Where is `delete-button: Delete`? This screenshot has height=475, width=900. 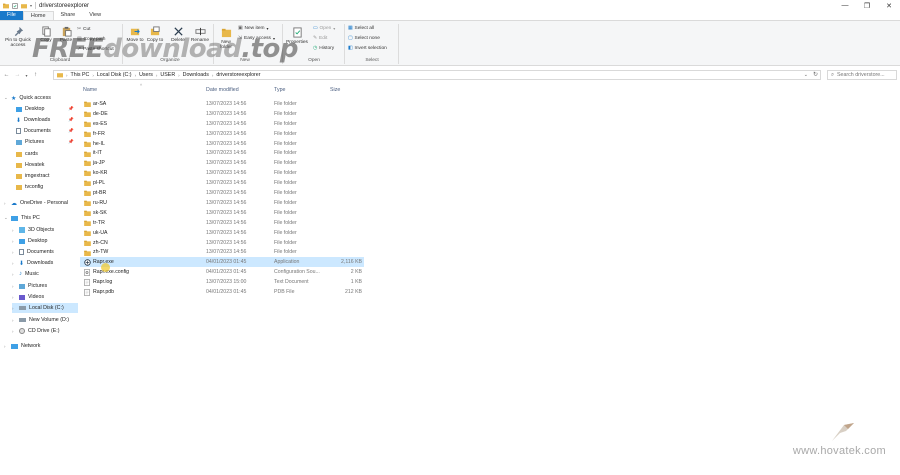 delete-button: Delete is located at coordinates (178, 34).